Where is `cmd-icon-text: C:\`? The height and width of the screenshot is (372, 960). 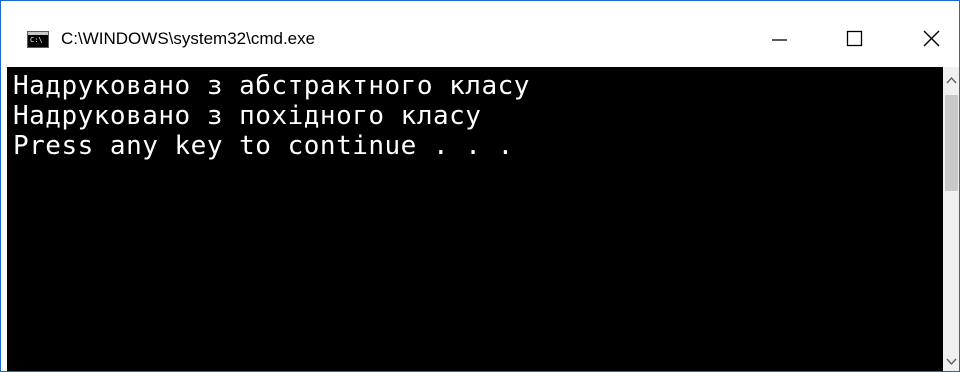 cmd-icon-text: C:\ is located at coordinates (36, 40).